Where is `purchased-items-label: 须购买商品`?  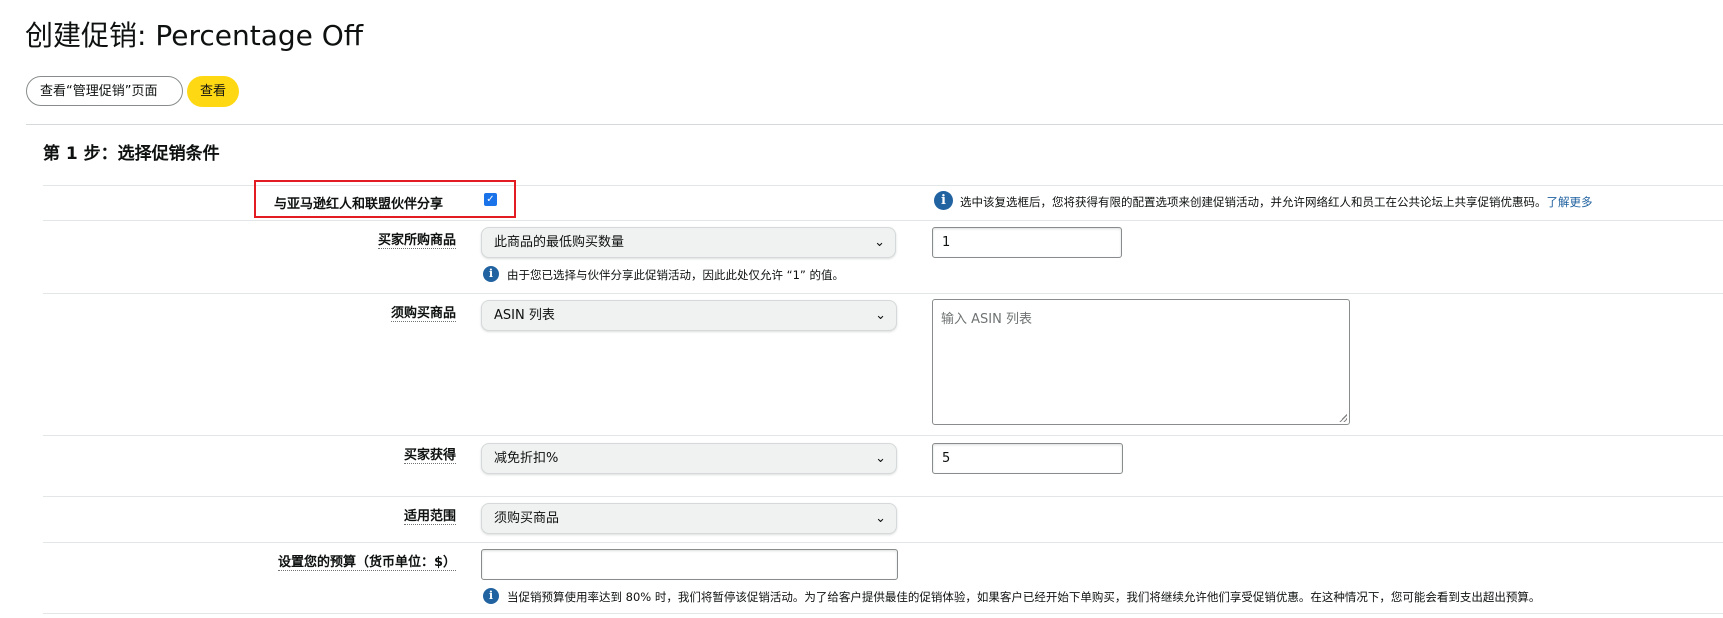
purchased-items-label: 须购买商品 is located at coordinates (423, 312).